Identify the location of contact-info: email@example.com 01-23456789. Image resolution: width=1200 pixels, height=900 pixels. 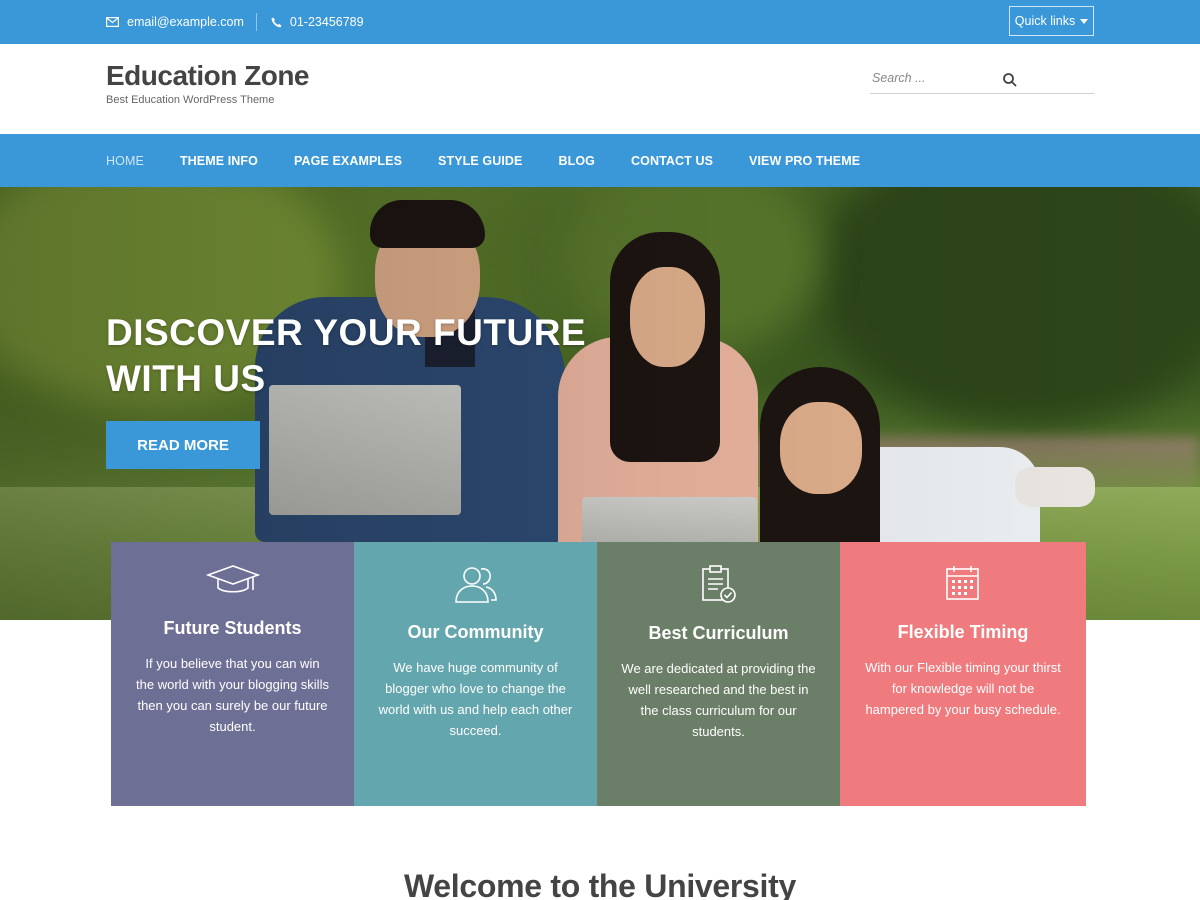
(235, 22).